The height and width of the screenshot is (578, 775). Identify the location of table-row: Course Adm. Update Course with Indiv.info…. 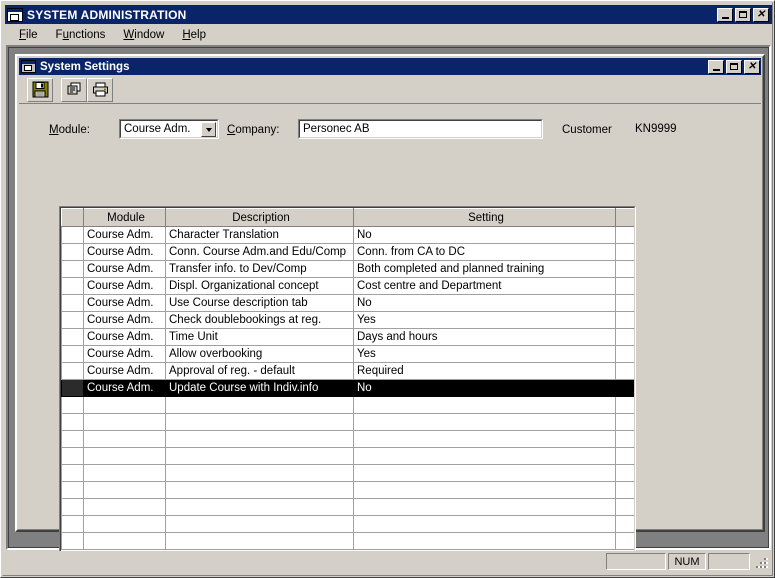
(347, 388).